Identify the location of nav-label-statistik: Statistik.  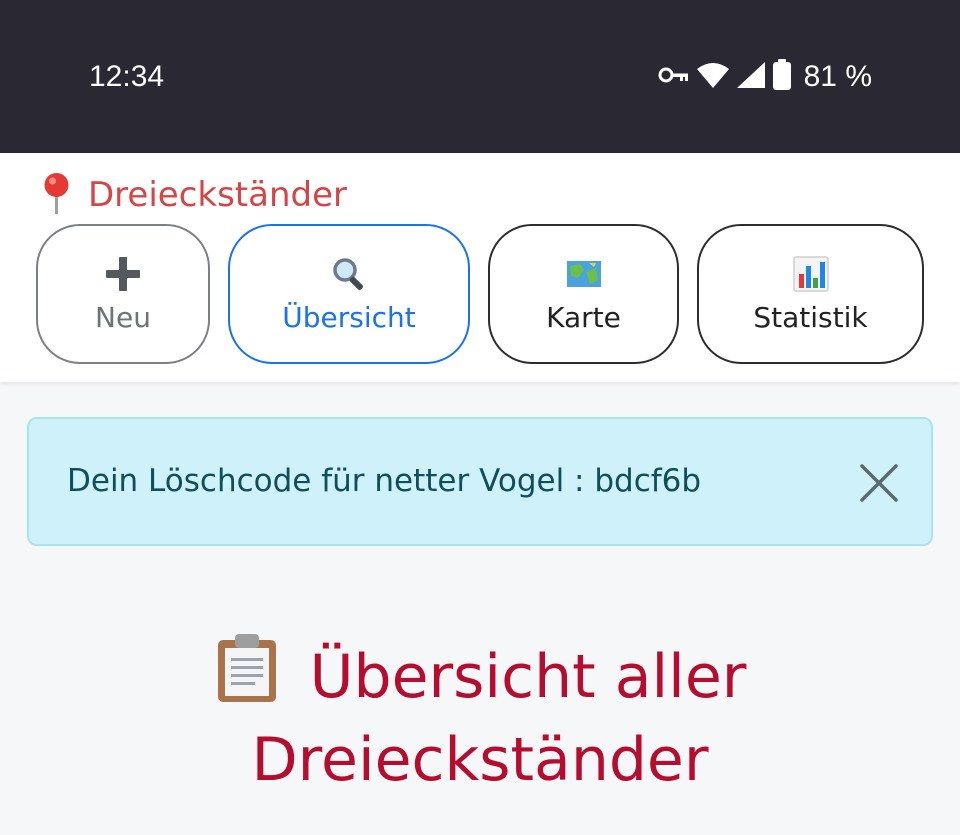
(810, 317).